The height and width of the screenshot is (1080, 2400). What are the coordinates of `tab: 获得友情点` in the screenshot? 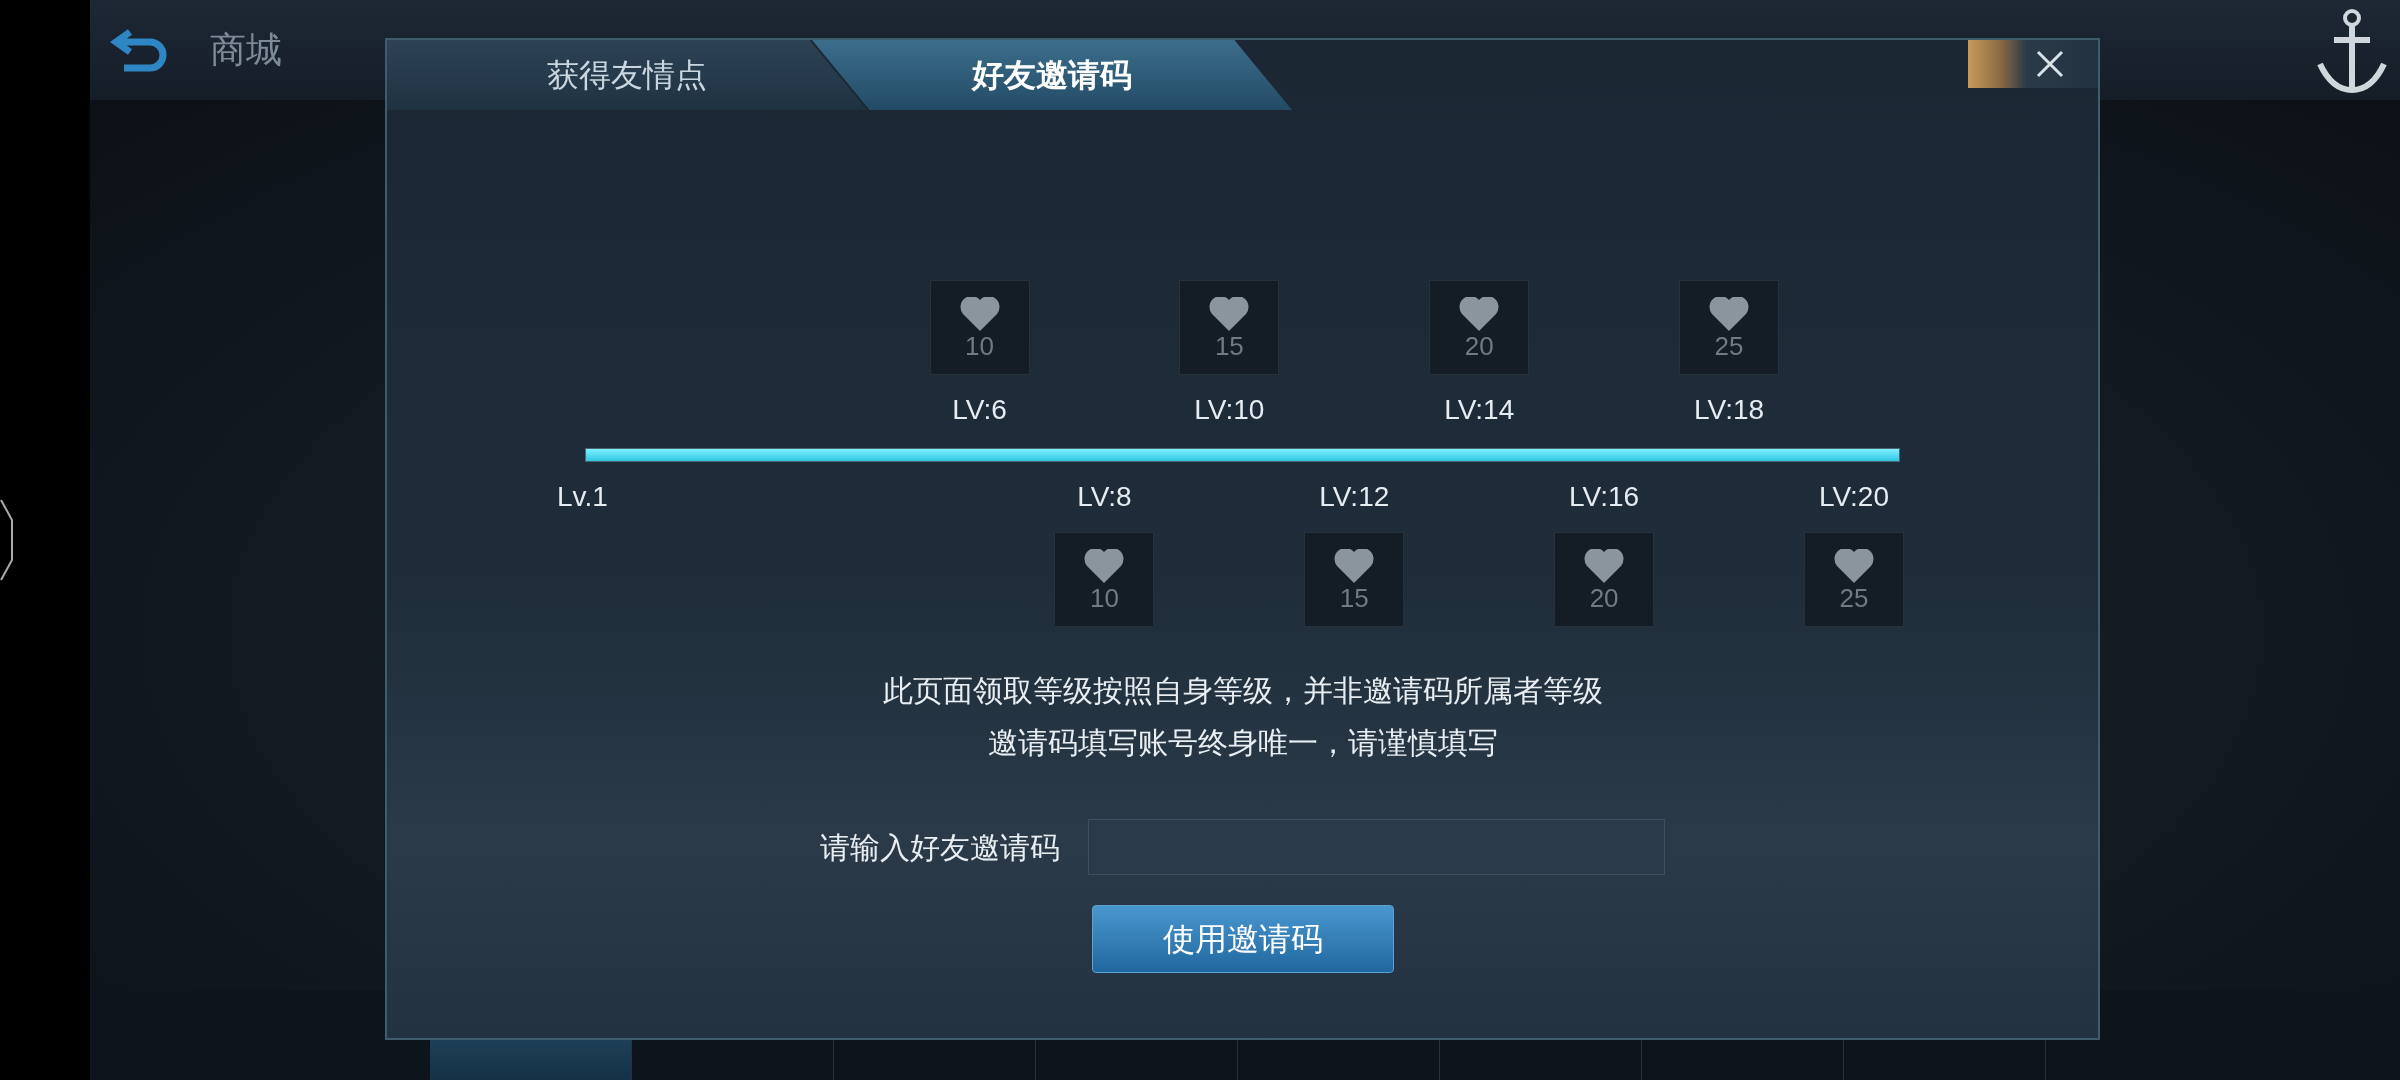 It's located at (627, 75).